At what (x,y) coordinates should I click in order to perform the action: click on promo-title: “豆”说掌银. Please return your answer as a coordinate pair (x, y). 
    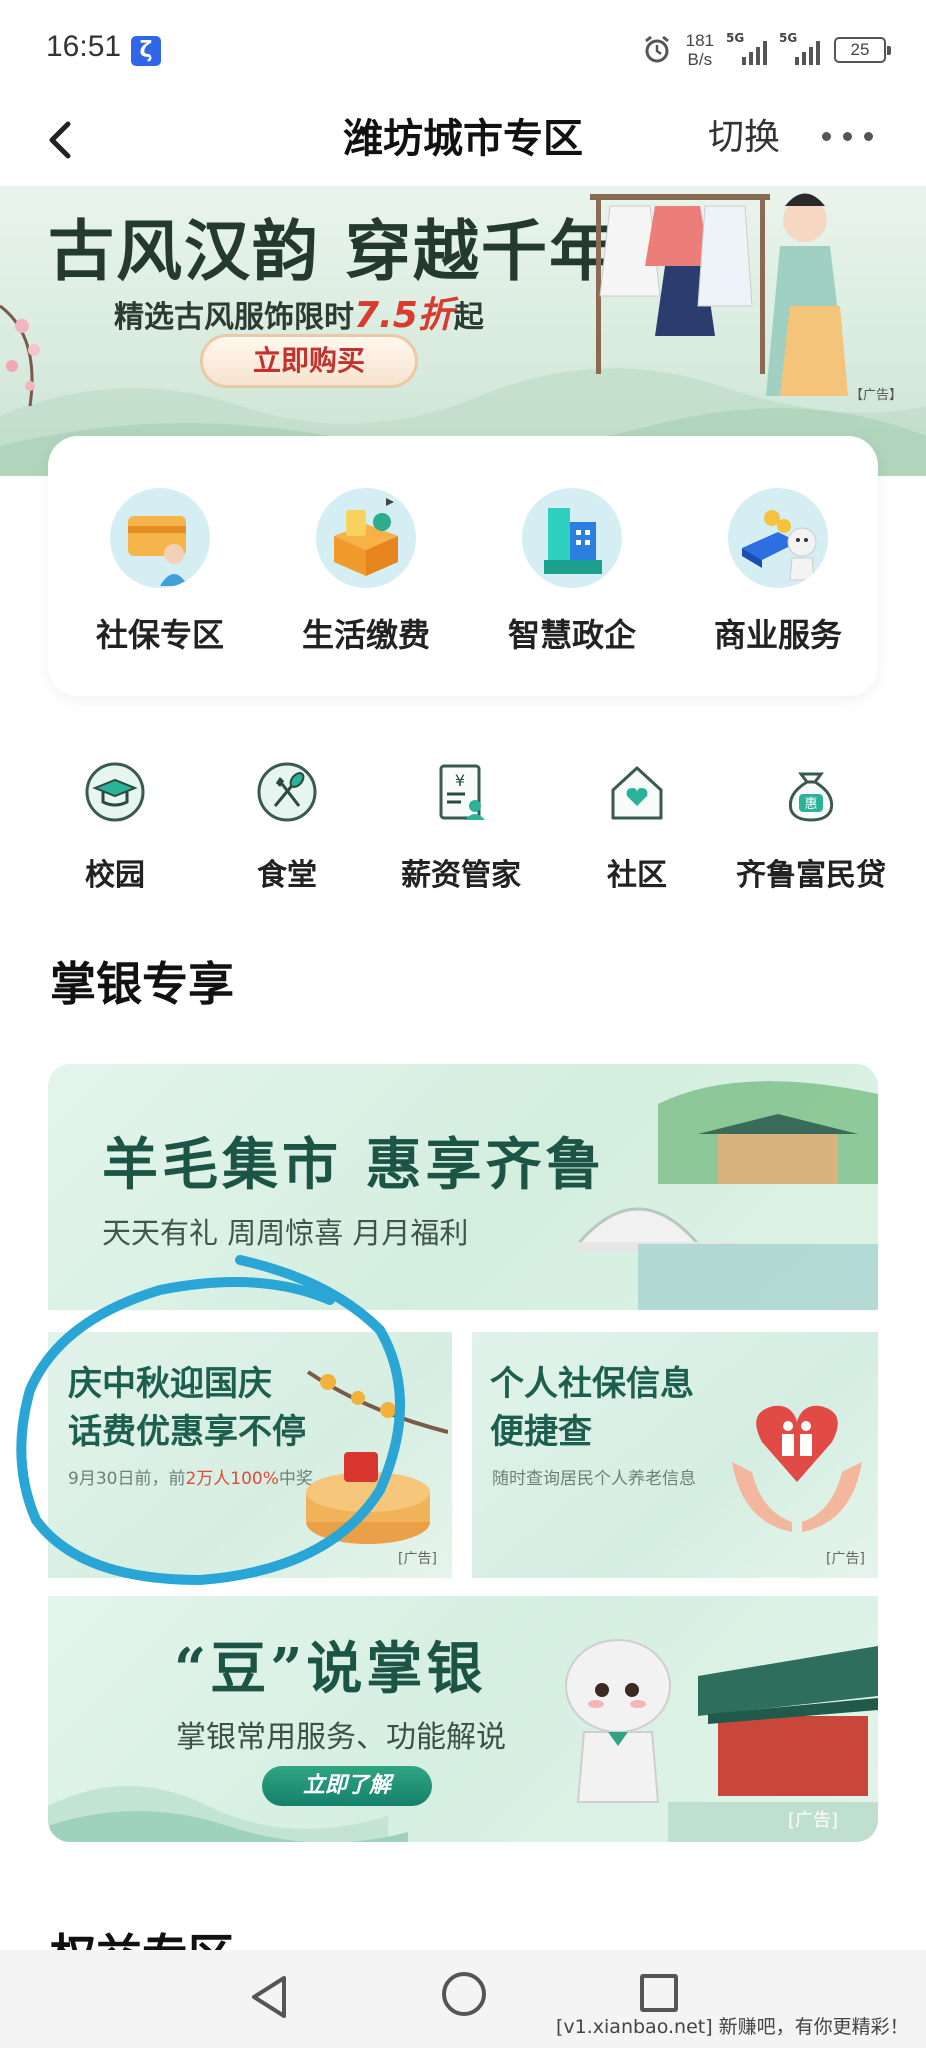
    Looking at the image, I should click on (330, 1669).